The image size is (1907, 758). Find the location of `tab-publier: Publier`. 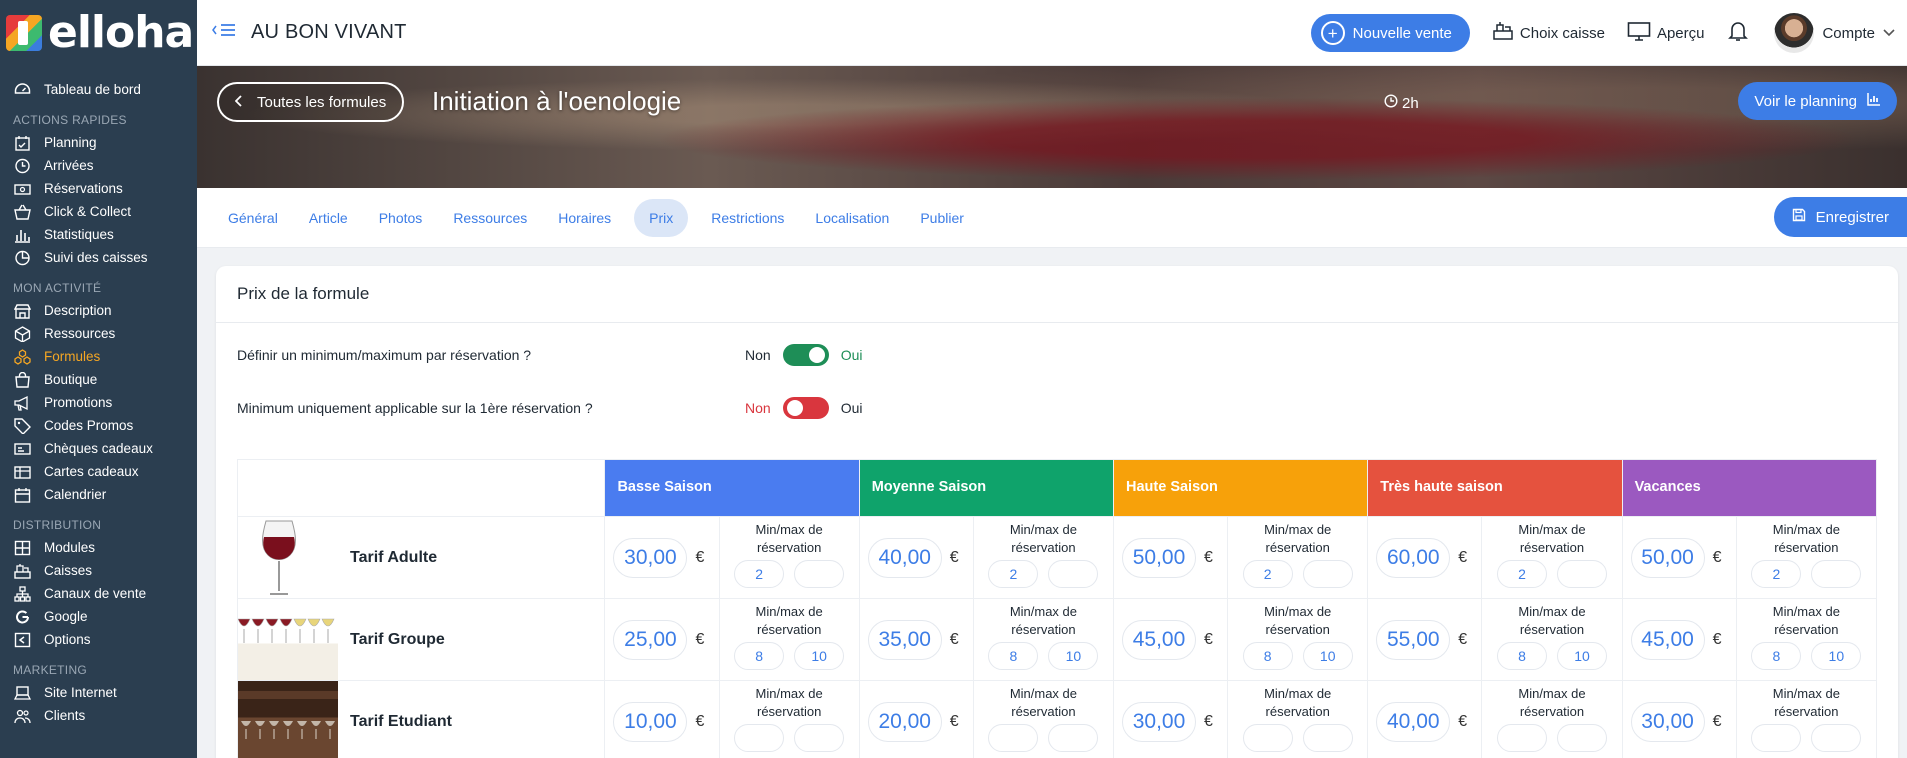

tab-publier: Publier is located at coordinates (942, 218).